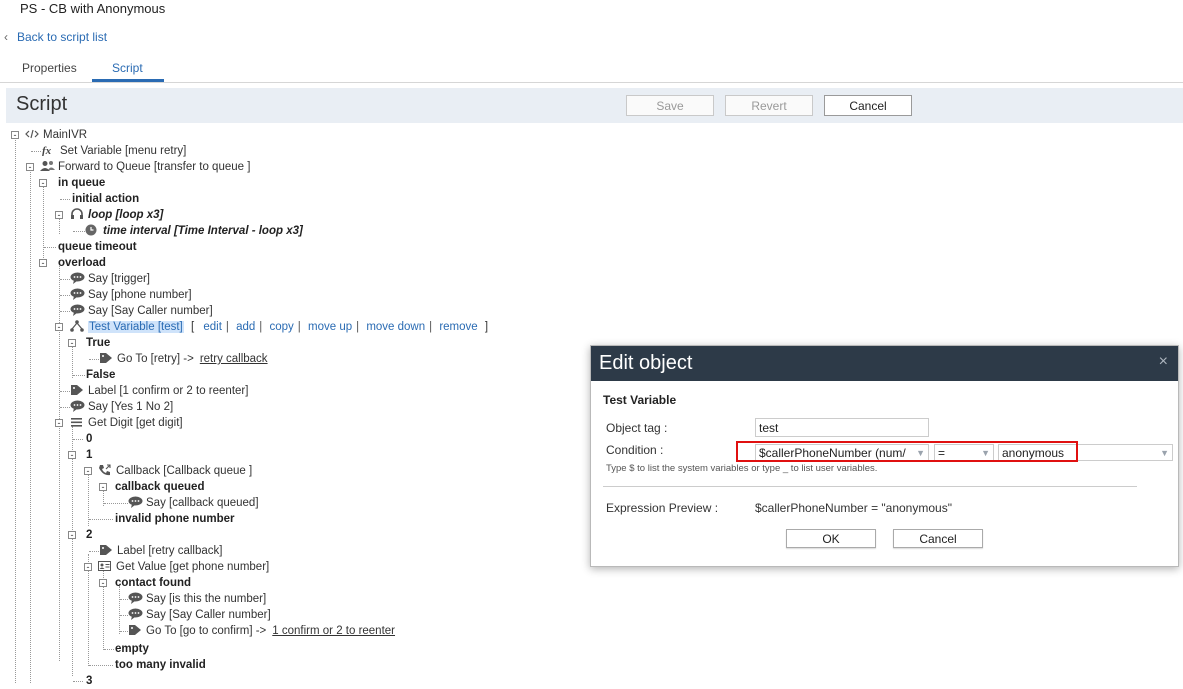 This screenshot has width=1183, height=689. Describe the element at coordinates (637, 428) in the screenshot. I see `object-tag-label: Object tag :` at that location.